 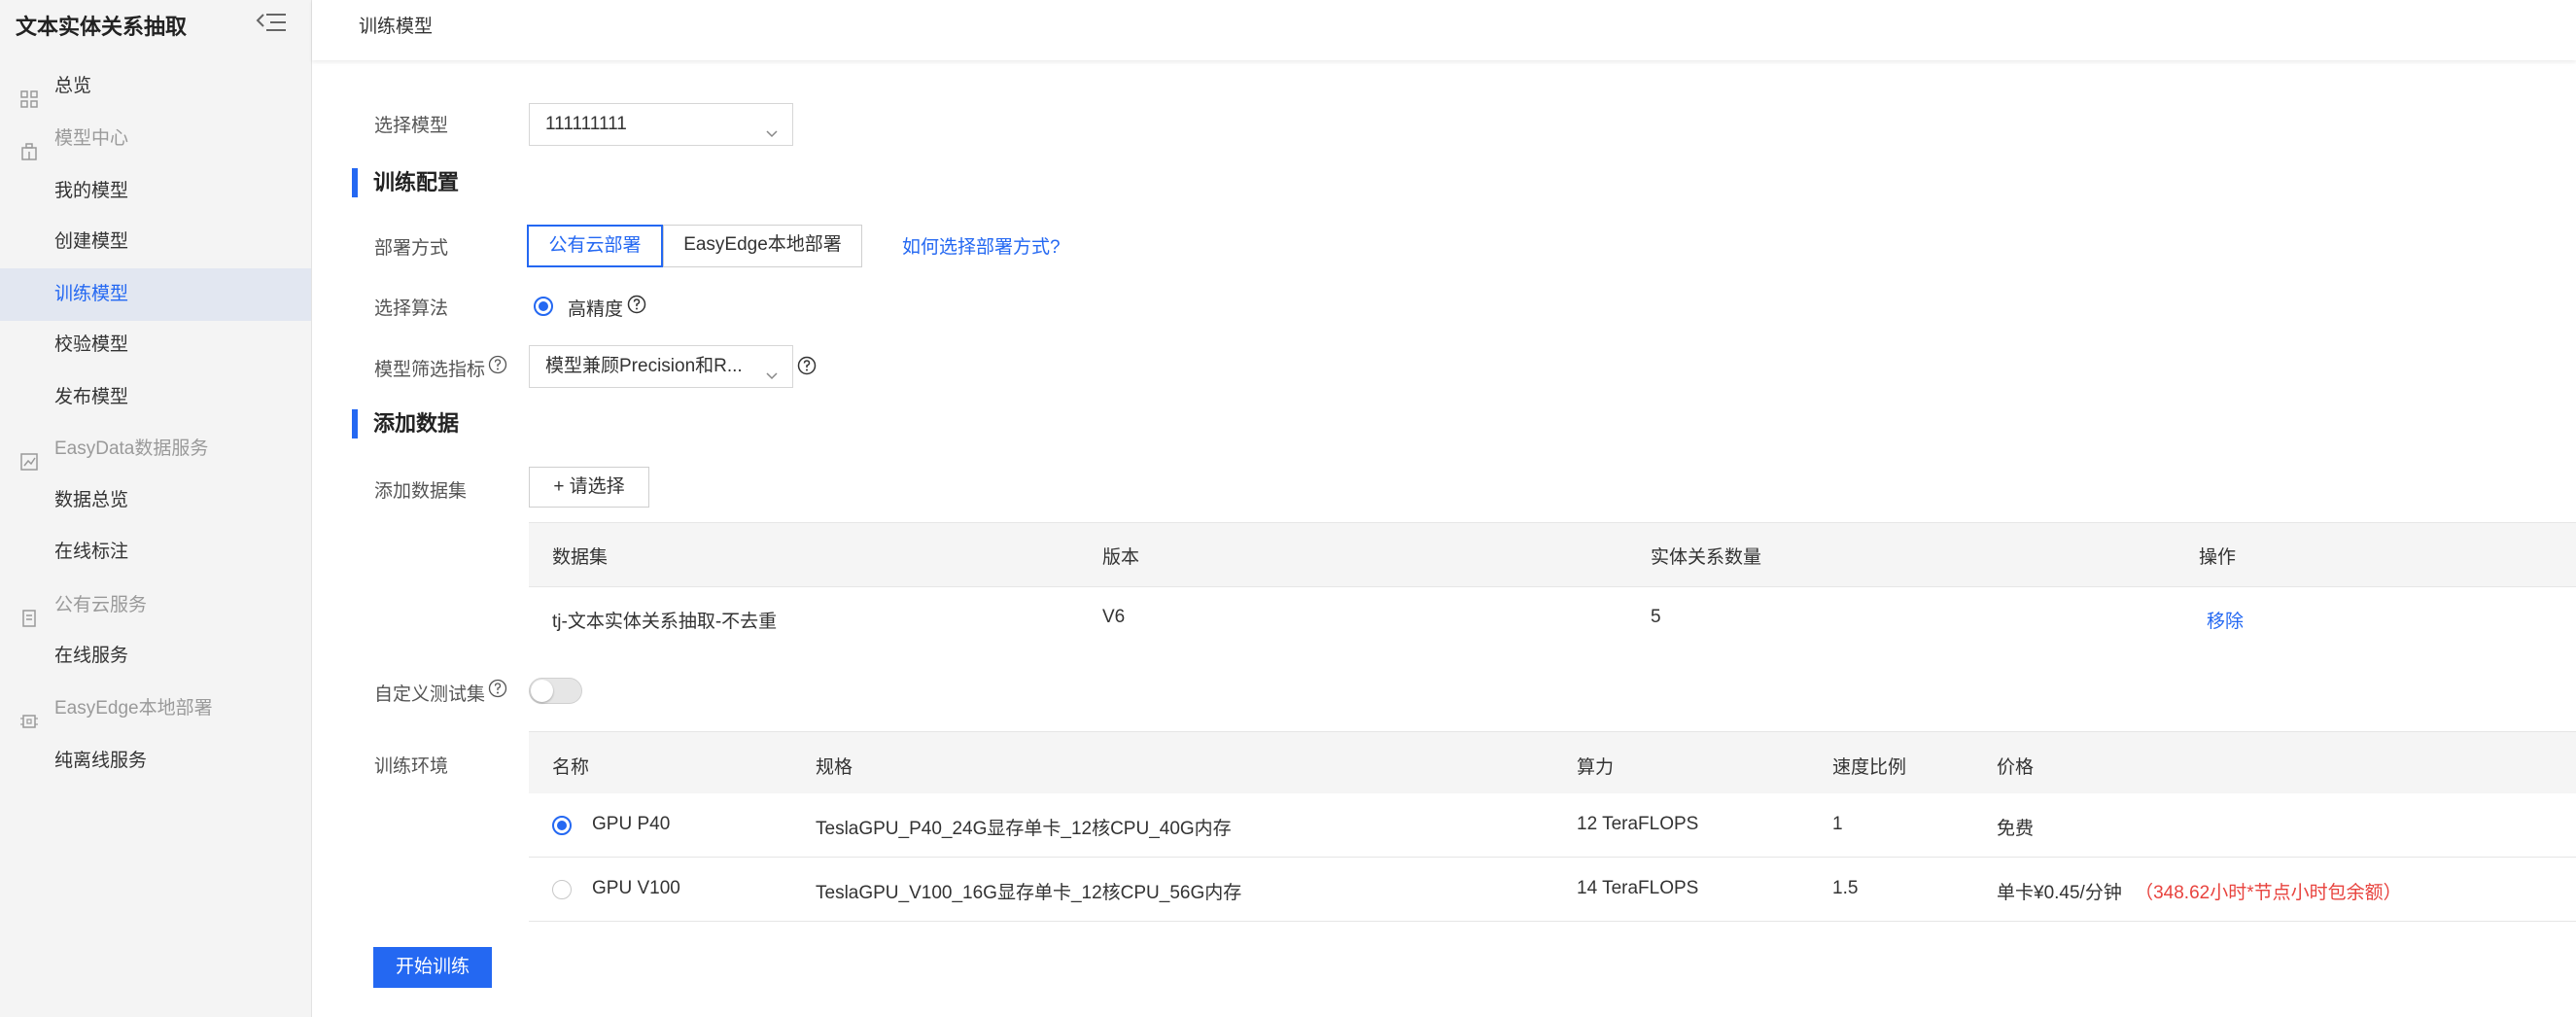 I want to click on chart-icon, so click(x=29, y=456).